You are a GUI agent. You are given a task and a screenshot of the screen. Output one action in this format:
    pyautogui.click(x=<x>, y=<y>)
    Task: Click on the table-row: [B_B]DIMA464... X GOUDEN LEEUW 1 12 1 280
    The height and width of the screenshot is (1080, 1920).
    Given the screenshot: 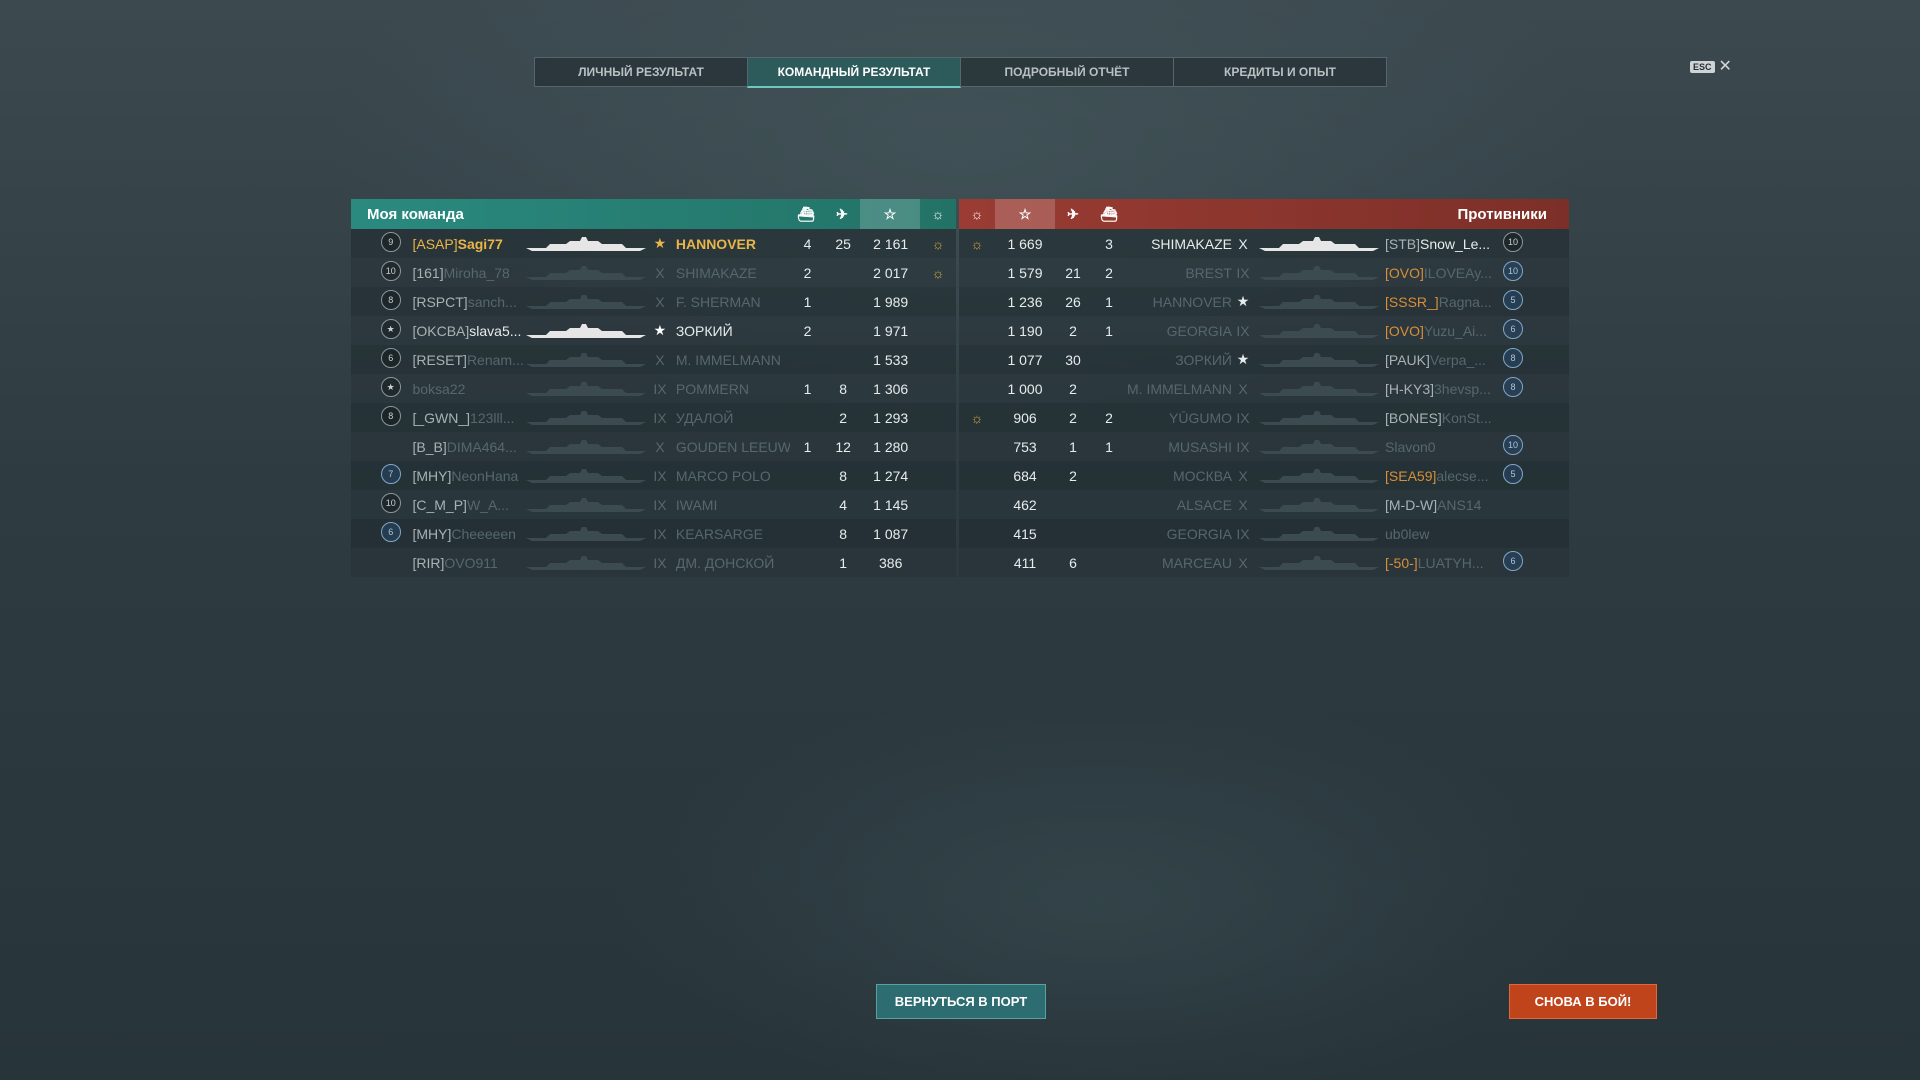 What is the action you would take?
    pyautogui.click(x=653, y=446)
    